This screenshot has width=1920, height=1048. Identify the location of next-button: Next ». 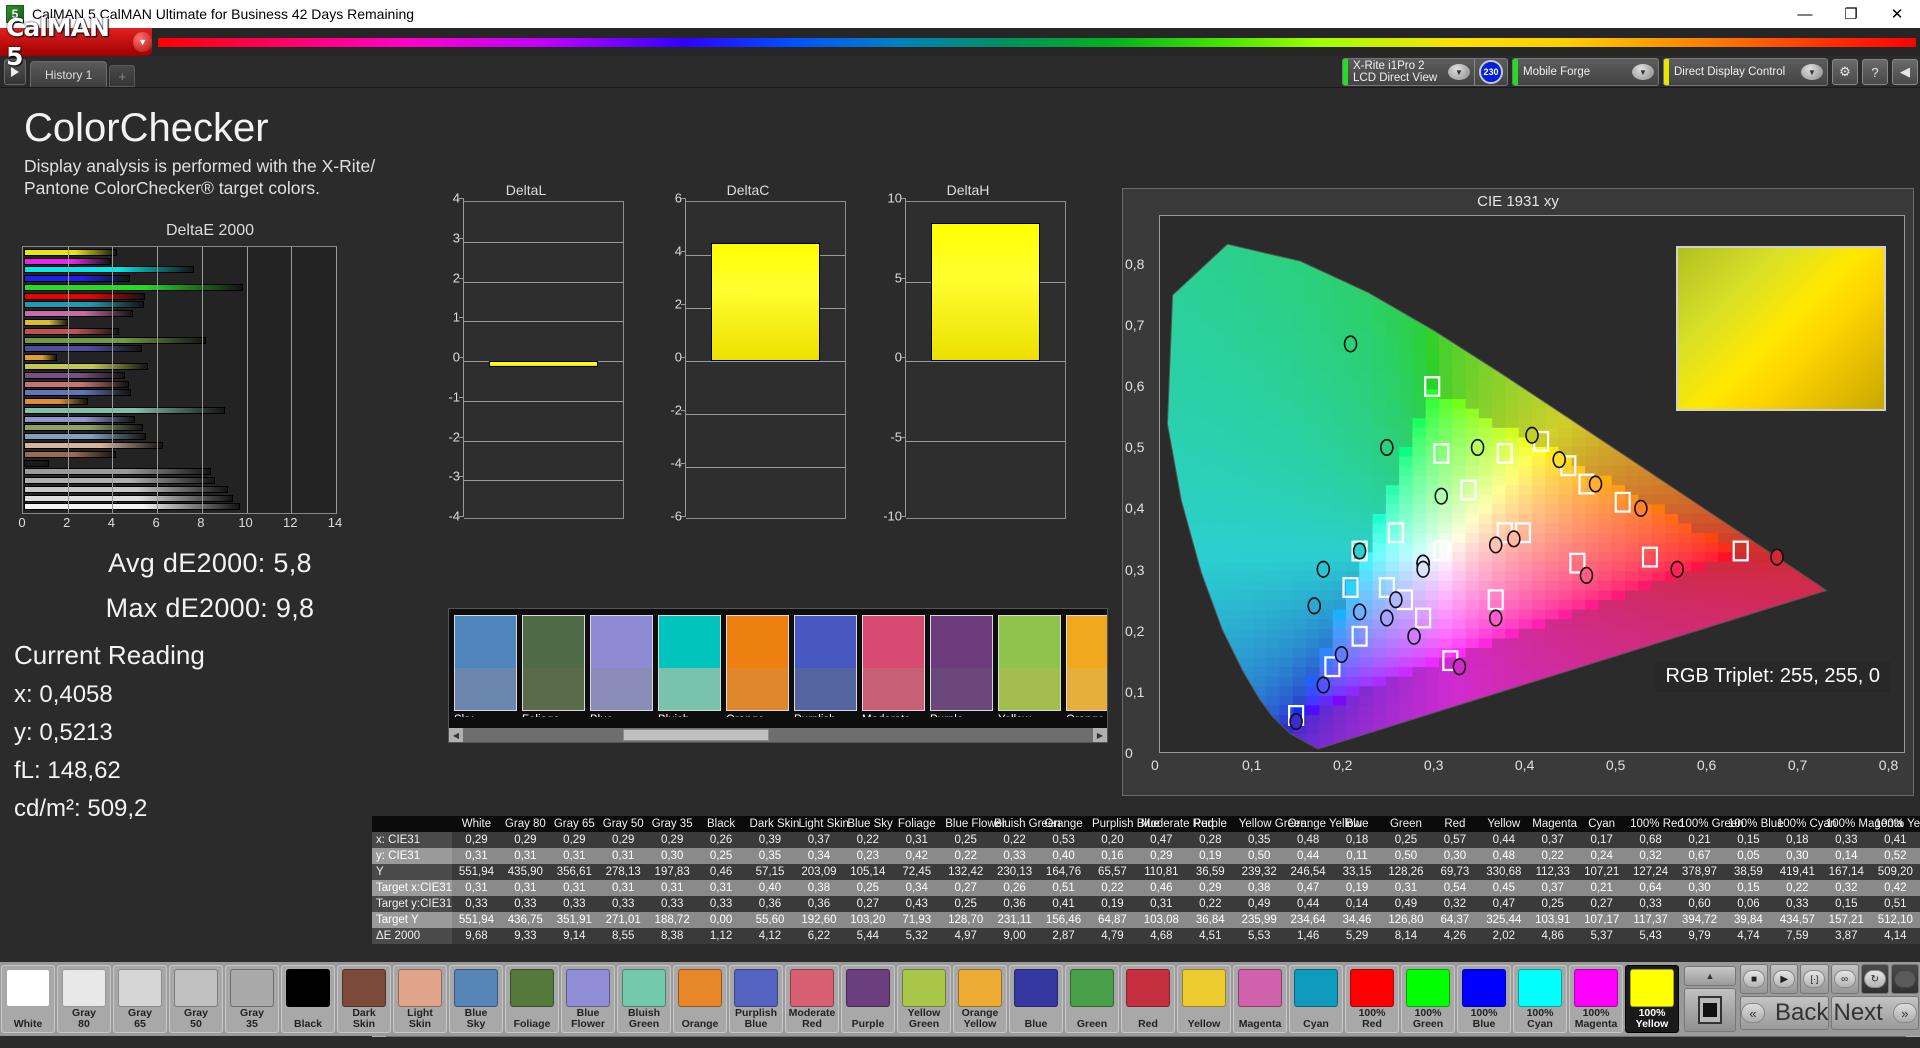
(1875, 1013).